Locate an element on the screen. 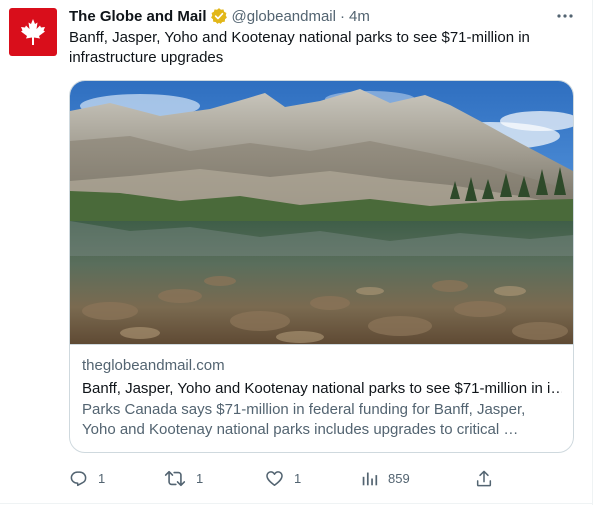  more-icon is located at coordinates (565, 16).